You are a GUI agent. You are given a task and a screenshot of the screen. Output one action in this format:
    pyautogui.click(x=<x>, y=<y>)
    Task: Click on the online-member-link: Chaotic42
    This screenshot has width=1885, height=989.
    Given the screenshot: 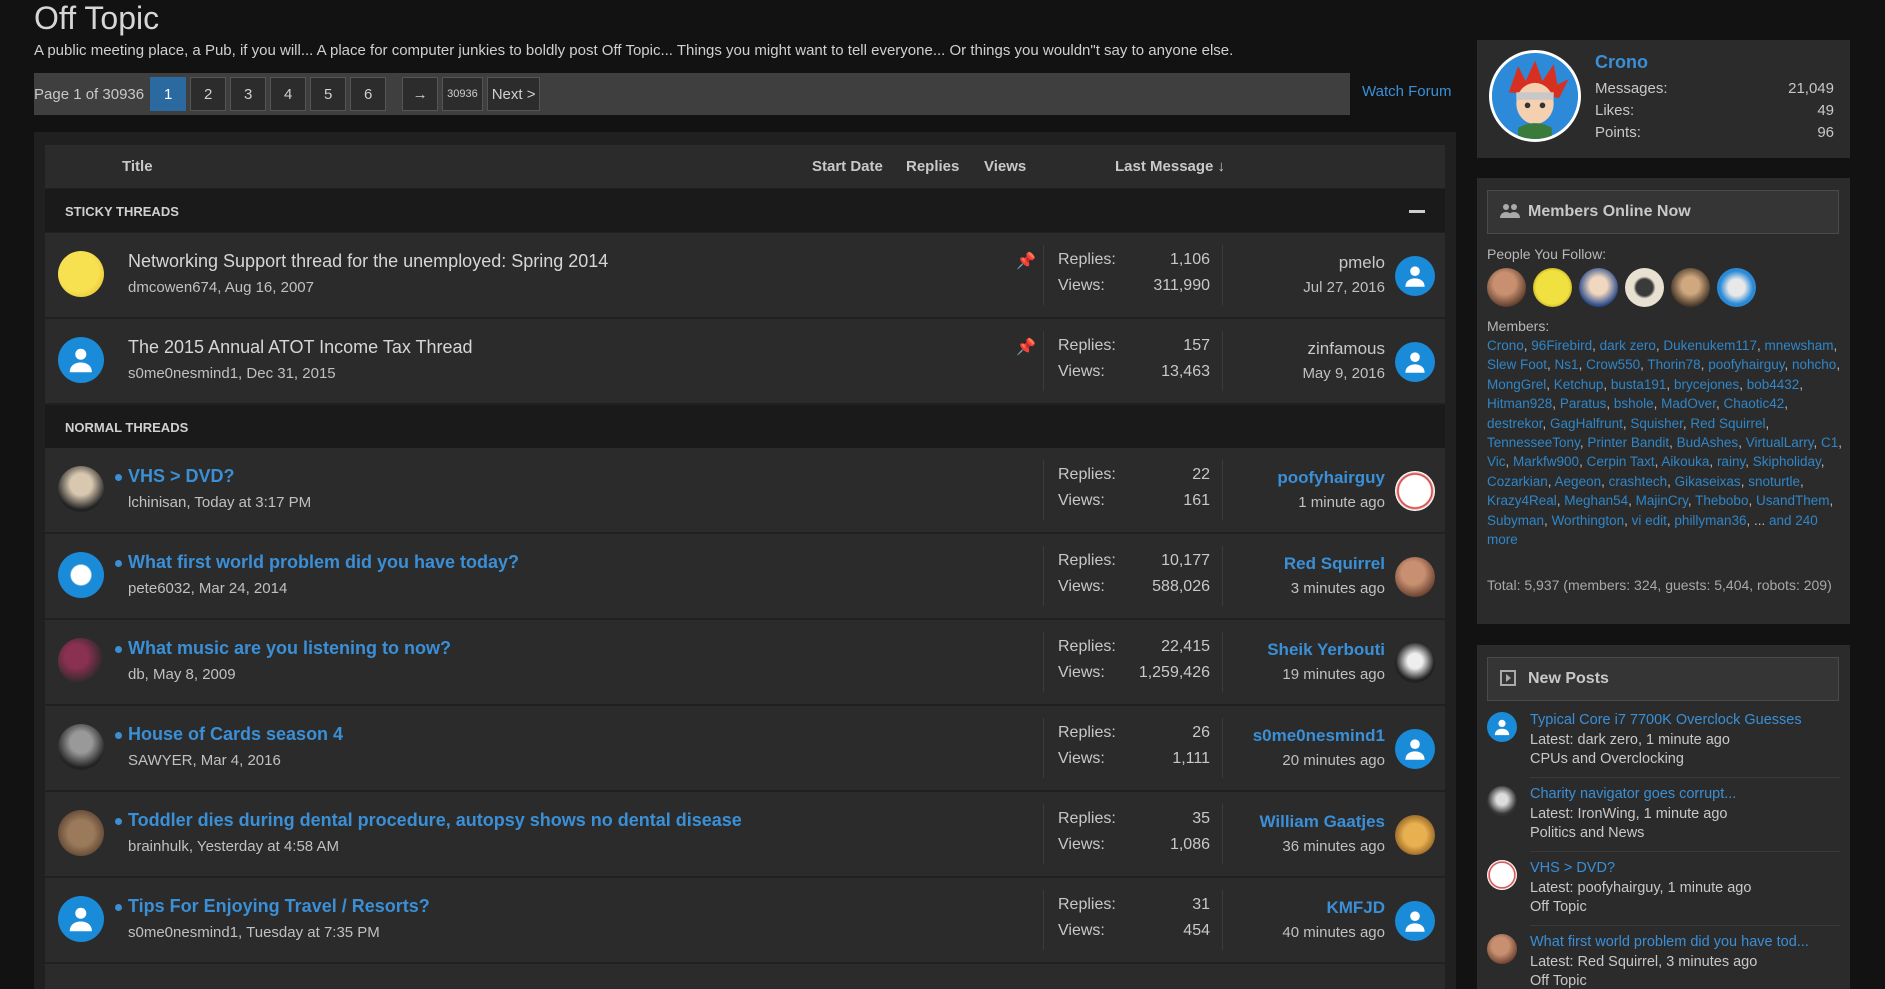 What is the action you would take?
    pyautogui.click(x=1753, y=403)
    